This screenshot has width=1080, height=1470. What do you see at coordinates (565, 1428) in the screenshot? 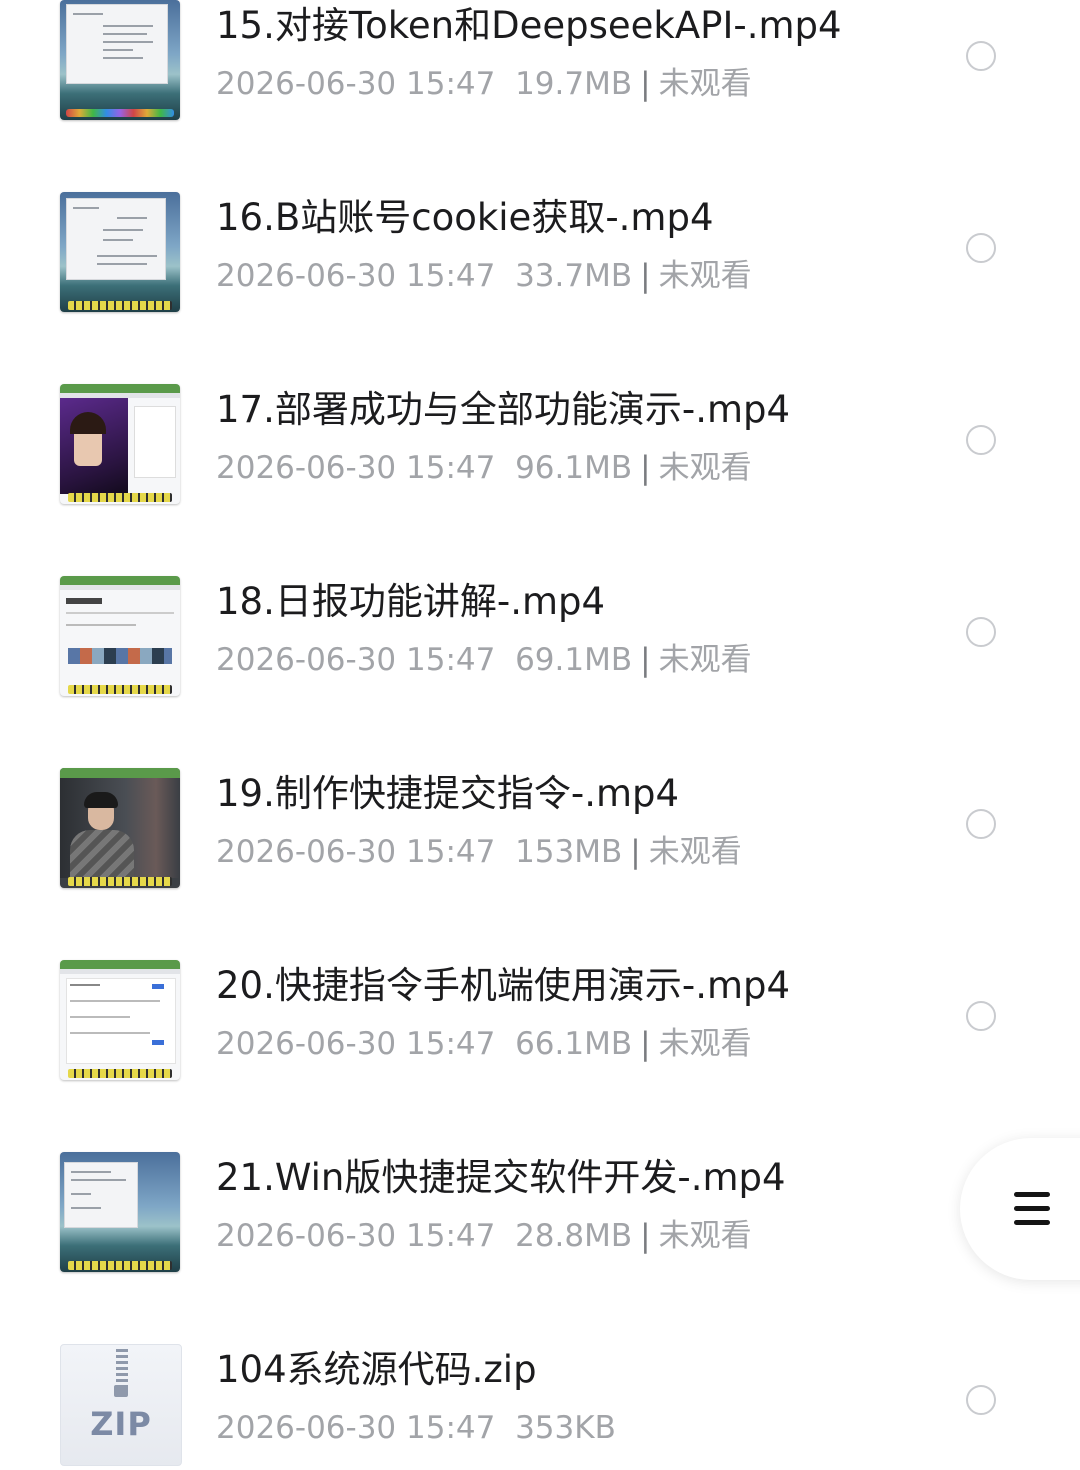
I see `file-size: 353KB` at bounding box center [565, 1428].